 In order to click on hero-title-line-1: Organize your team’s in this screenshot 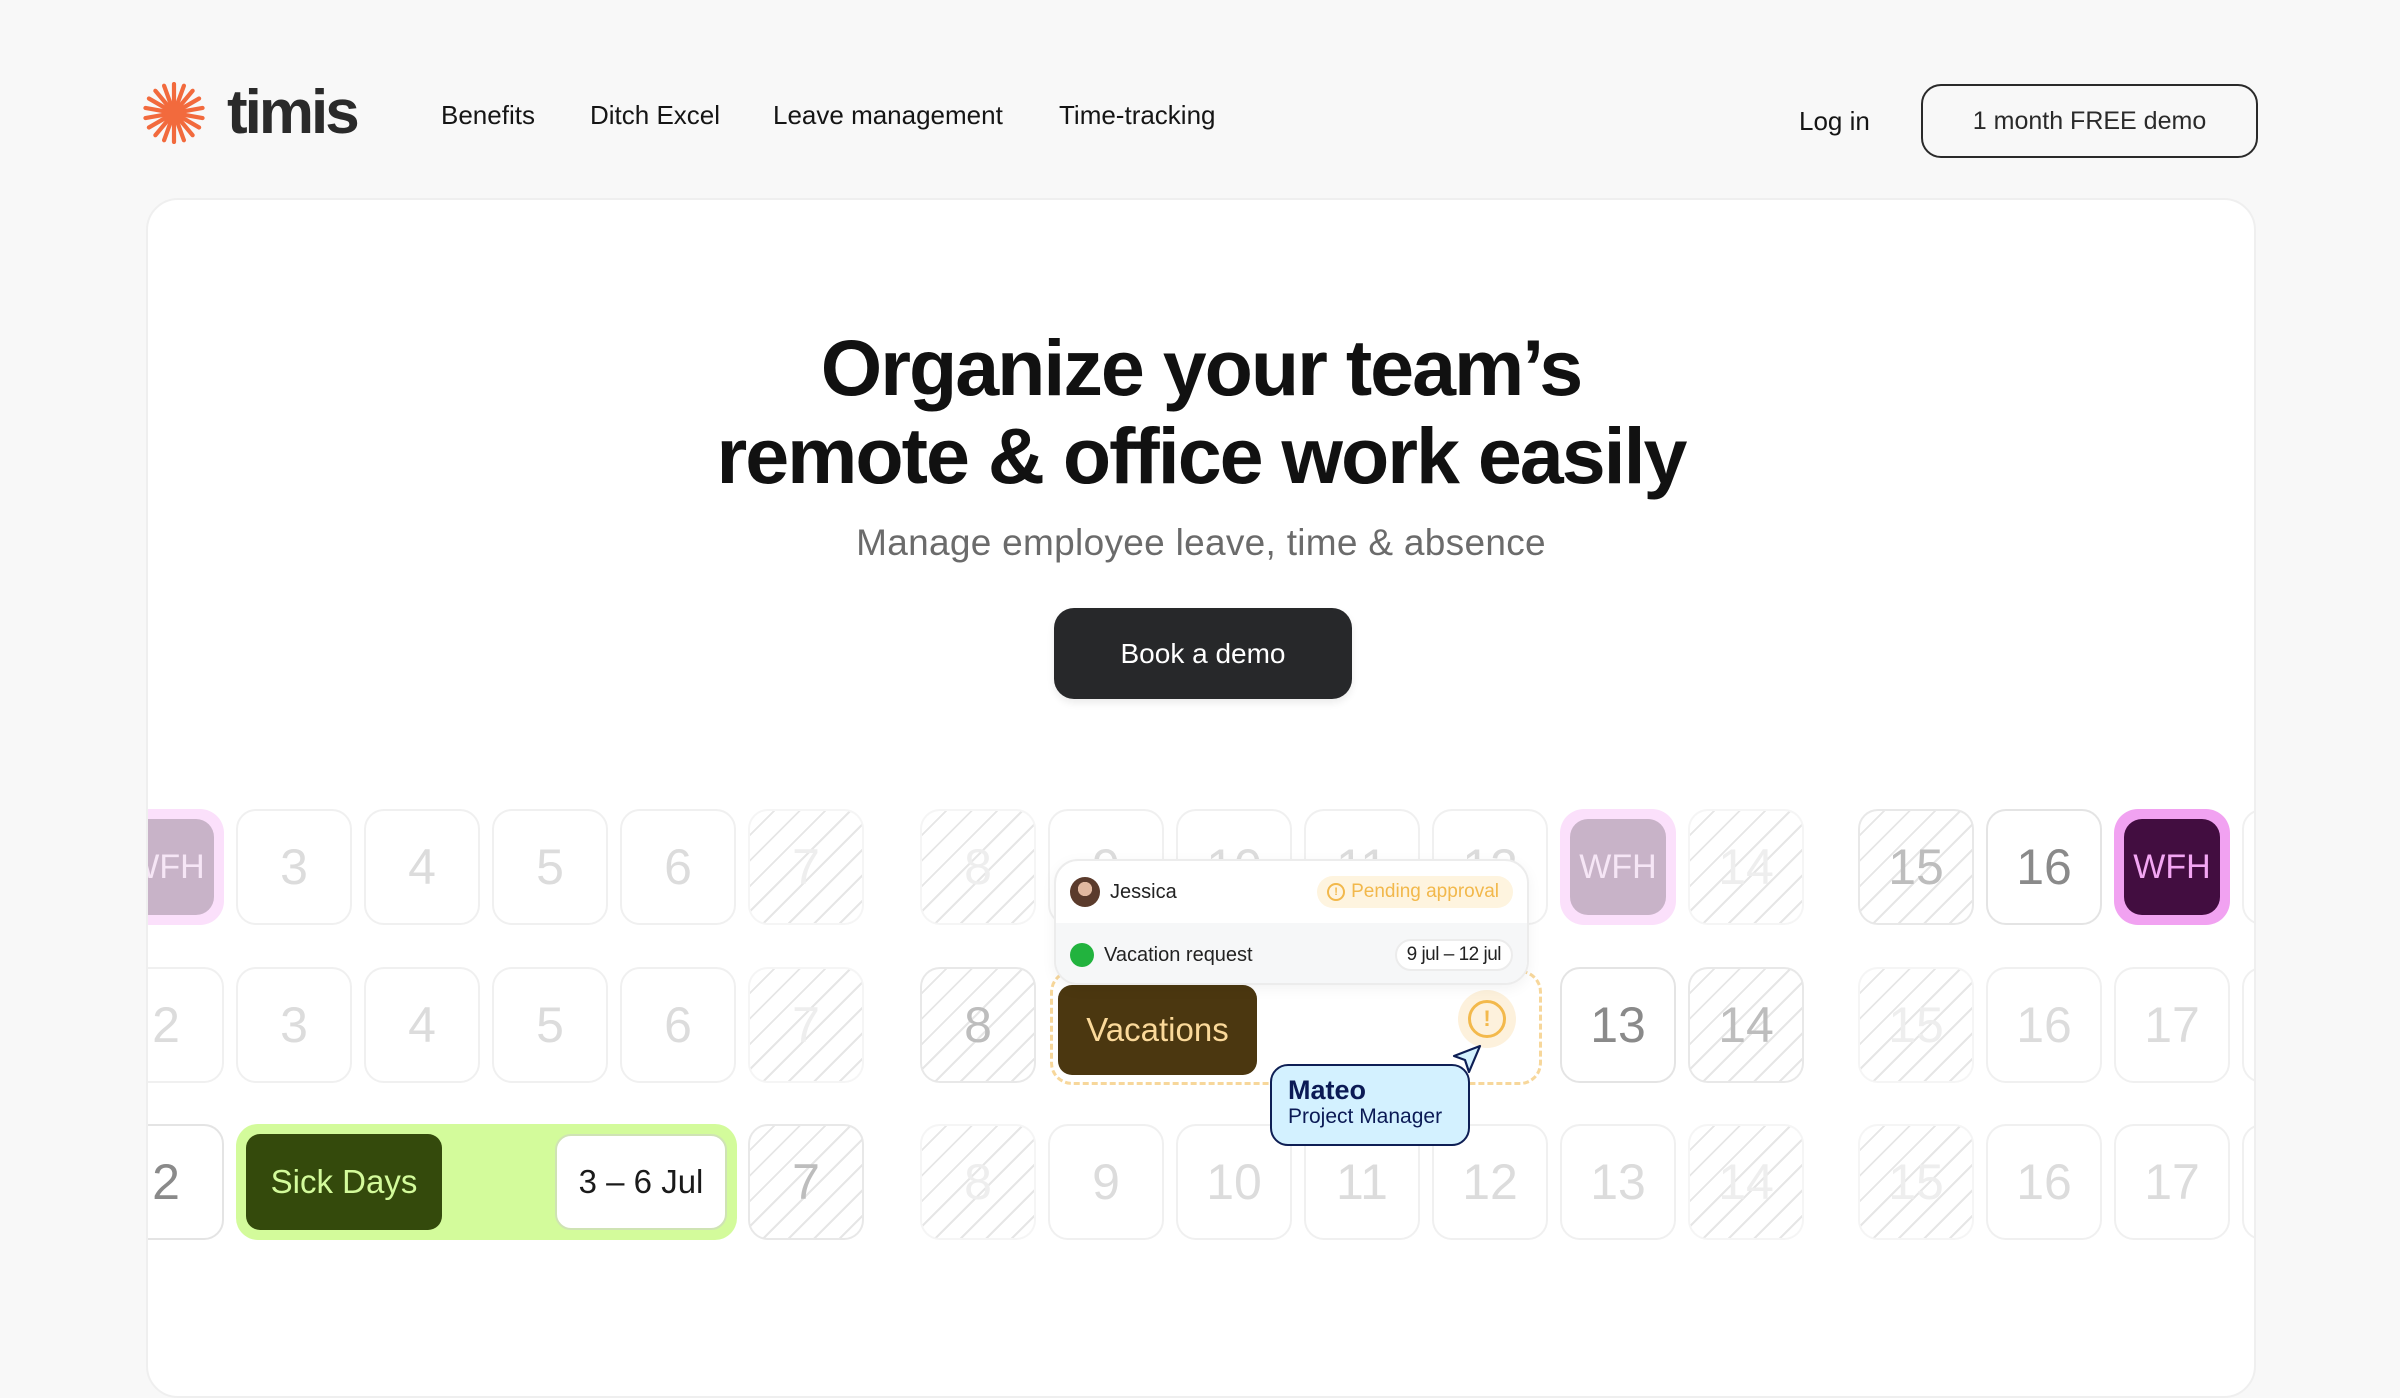, I will do `click(1202, 367)`.